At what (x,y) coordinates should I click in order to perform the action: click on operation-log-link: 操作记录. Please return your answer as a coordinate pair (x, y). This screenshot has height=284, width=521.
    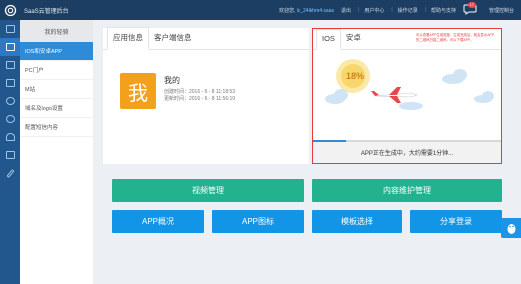
    Looking at the image, I should click on (408, 10).